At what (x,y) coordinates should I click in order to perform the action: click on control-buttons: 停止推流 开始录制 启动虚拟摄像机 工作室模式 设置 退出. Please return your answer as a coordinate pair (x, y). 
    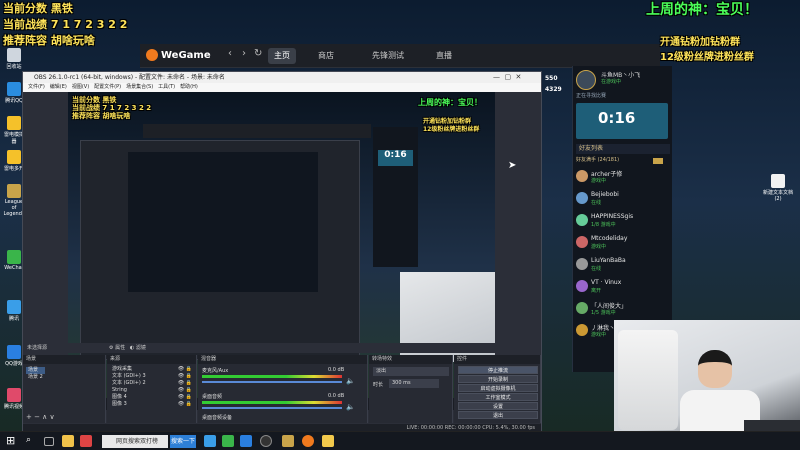
    Looking at the image, I should click on (498, 393).